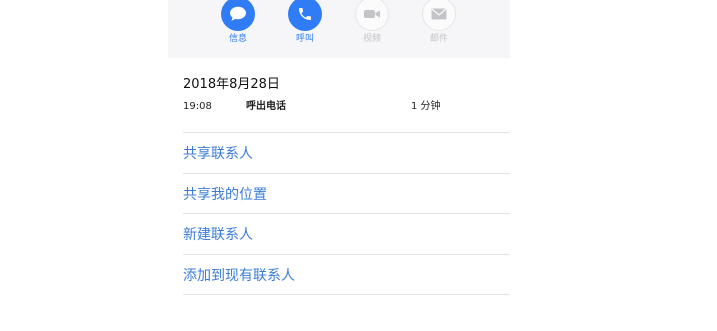 The image size is (717, 331). I want to click on call-duration: 1 分钟, so click(426, 106).